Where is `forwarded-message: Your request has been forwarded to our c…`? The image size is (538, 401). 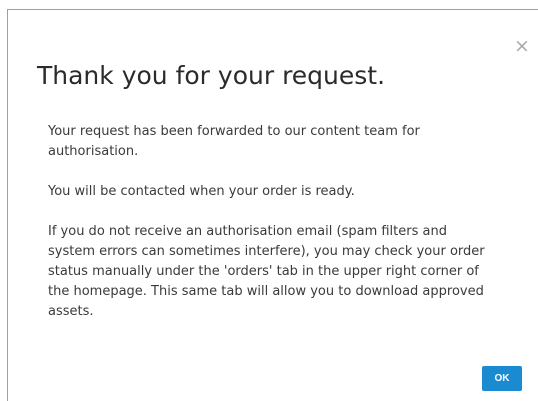
forwarded-message: Your request has been forwarded to our c… is located at coordinates (234, 141).